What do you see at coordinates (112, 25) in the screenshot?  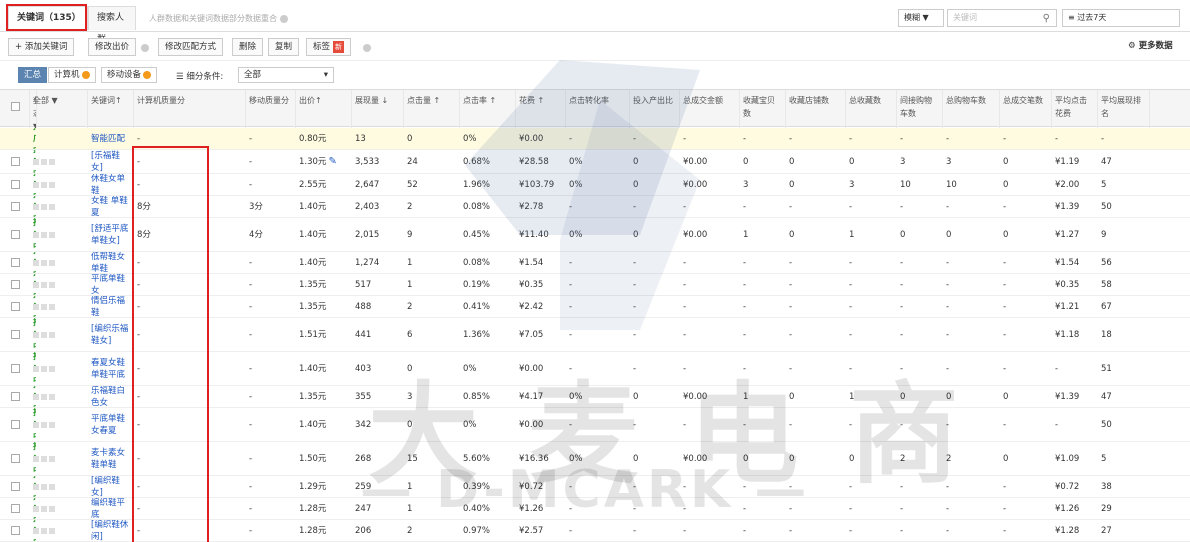 I see `tab-search-crowd: 搜索人群` at bounding box center [112, 25].